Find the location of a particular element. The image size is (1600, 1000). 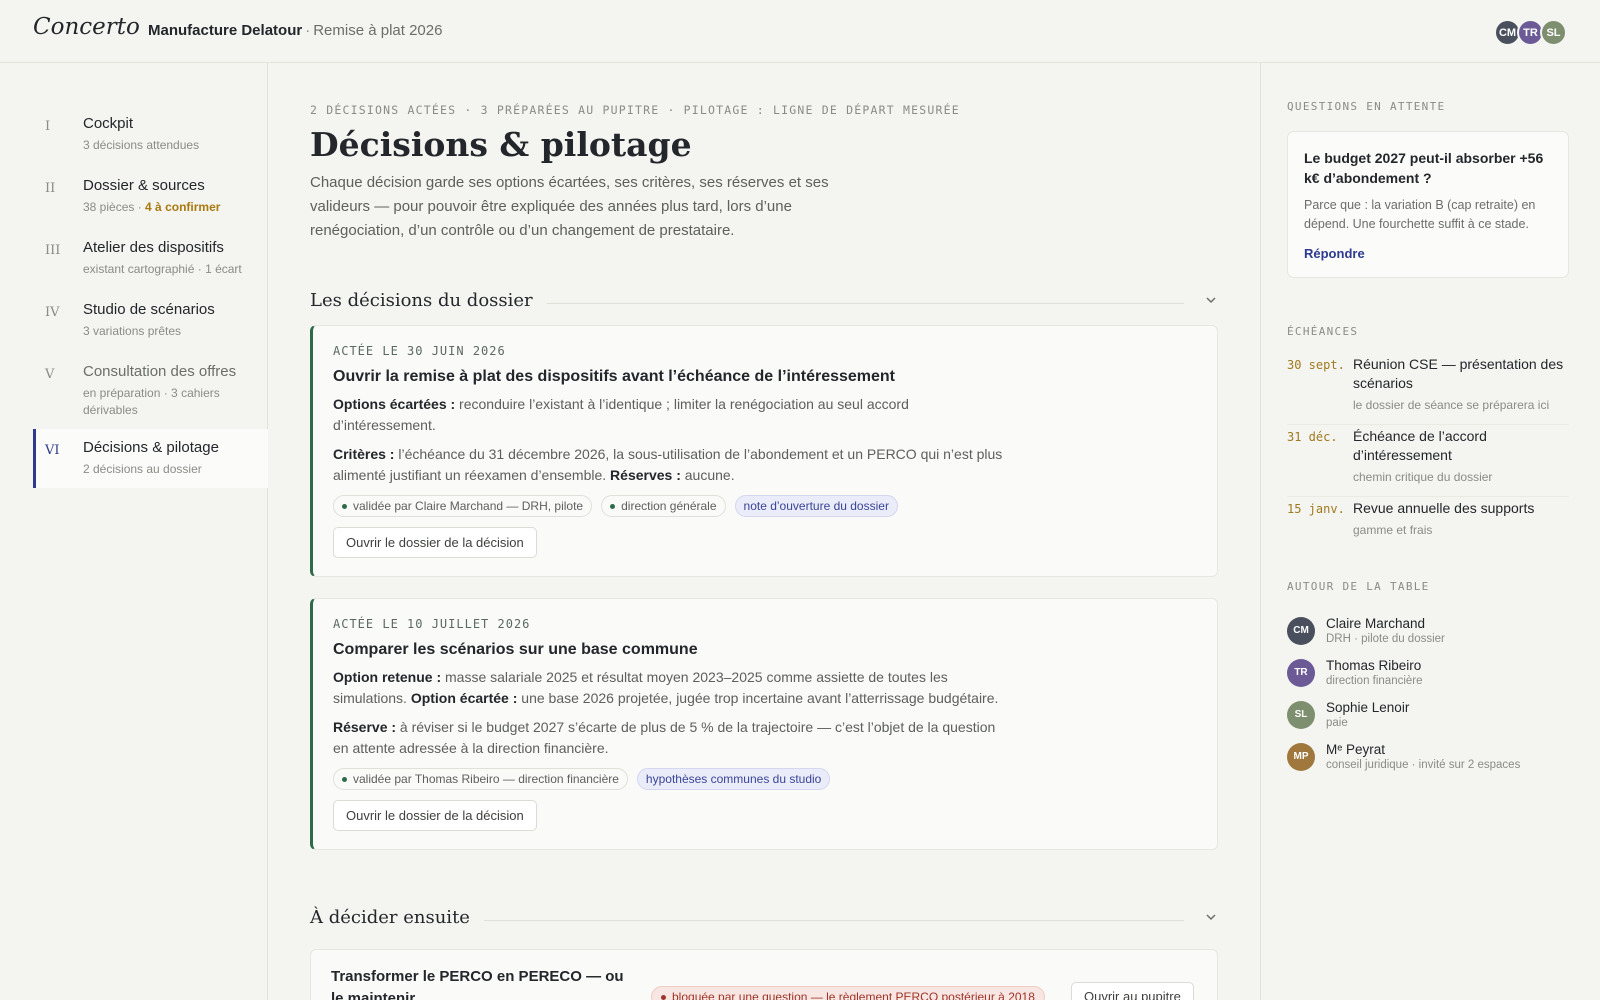

sidebar-item-meta: en préparation · 3 cahiers dérivables is located at coordinates (151, 401).